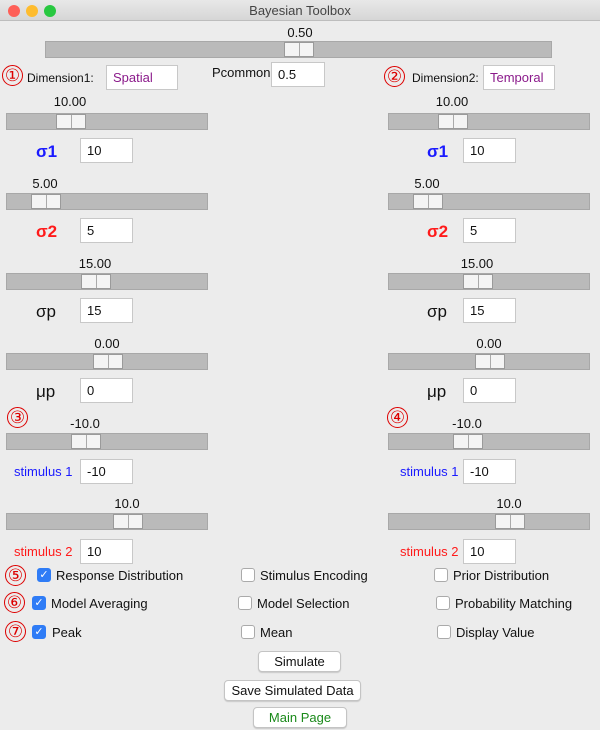 The image size is (600, 730). Describe the element at coordinates (39, 603) in the screenshot. I see `model-averaging-checkbox: ✓` at that location.